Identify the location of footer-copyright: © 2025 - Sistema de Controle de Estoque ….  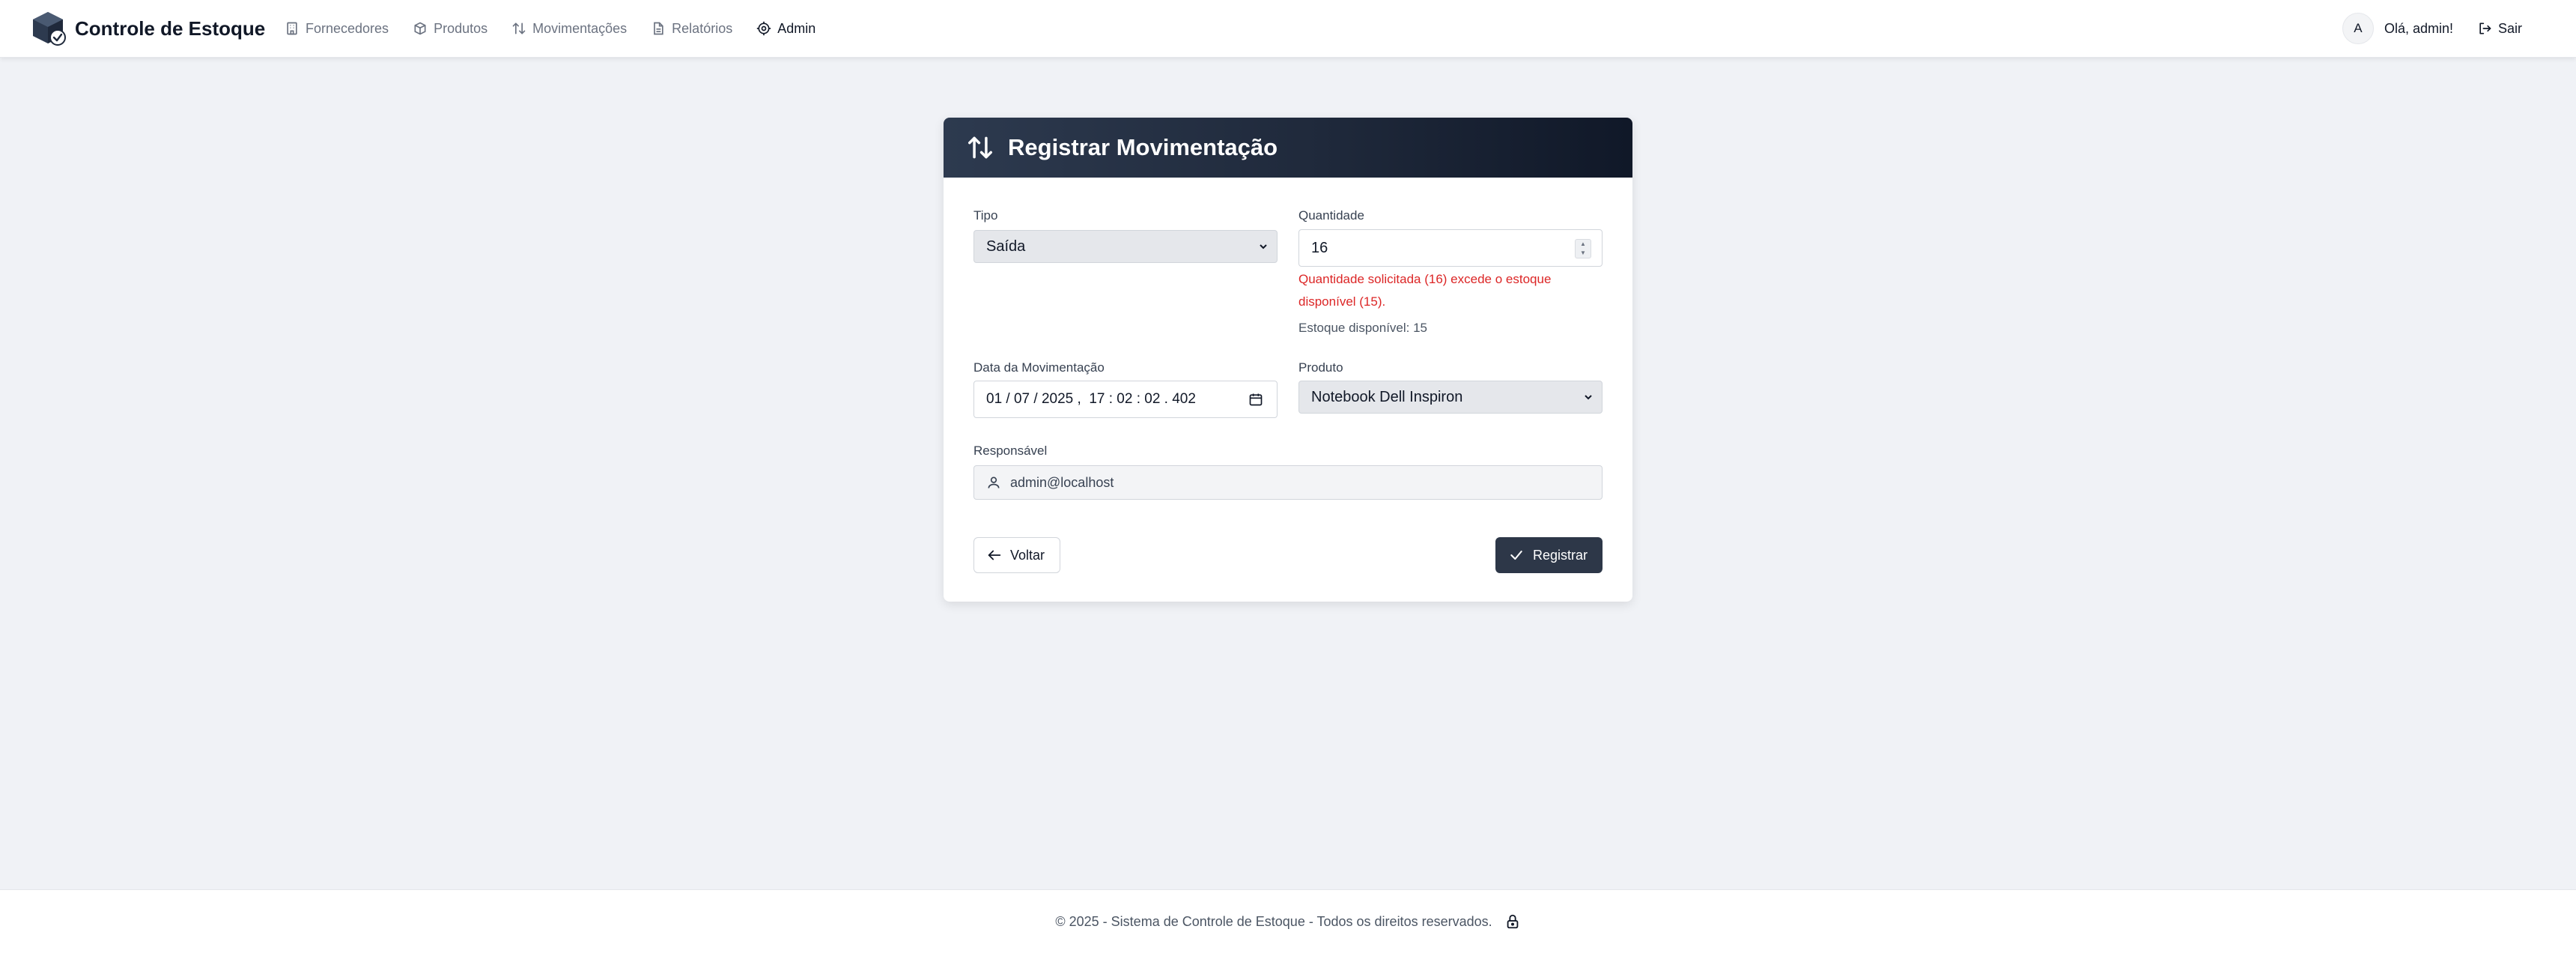
(1273, 921).